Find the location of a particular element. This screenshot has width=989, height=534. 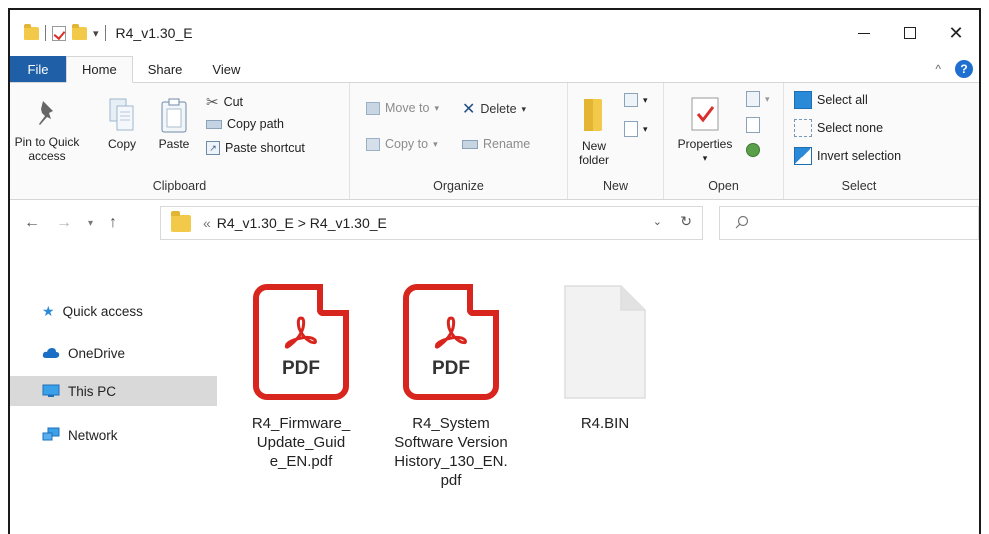

search-input is located at coordinates (849, 223).